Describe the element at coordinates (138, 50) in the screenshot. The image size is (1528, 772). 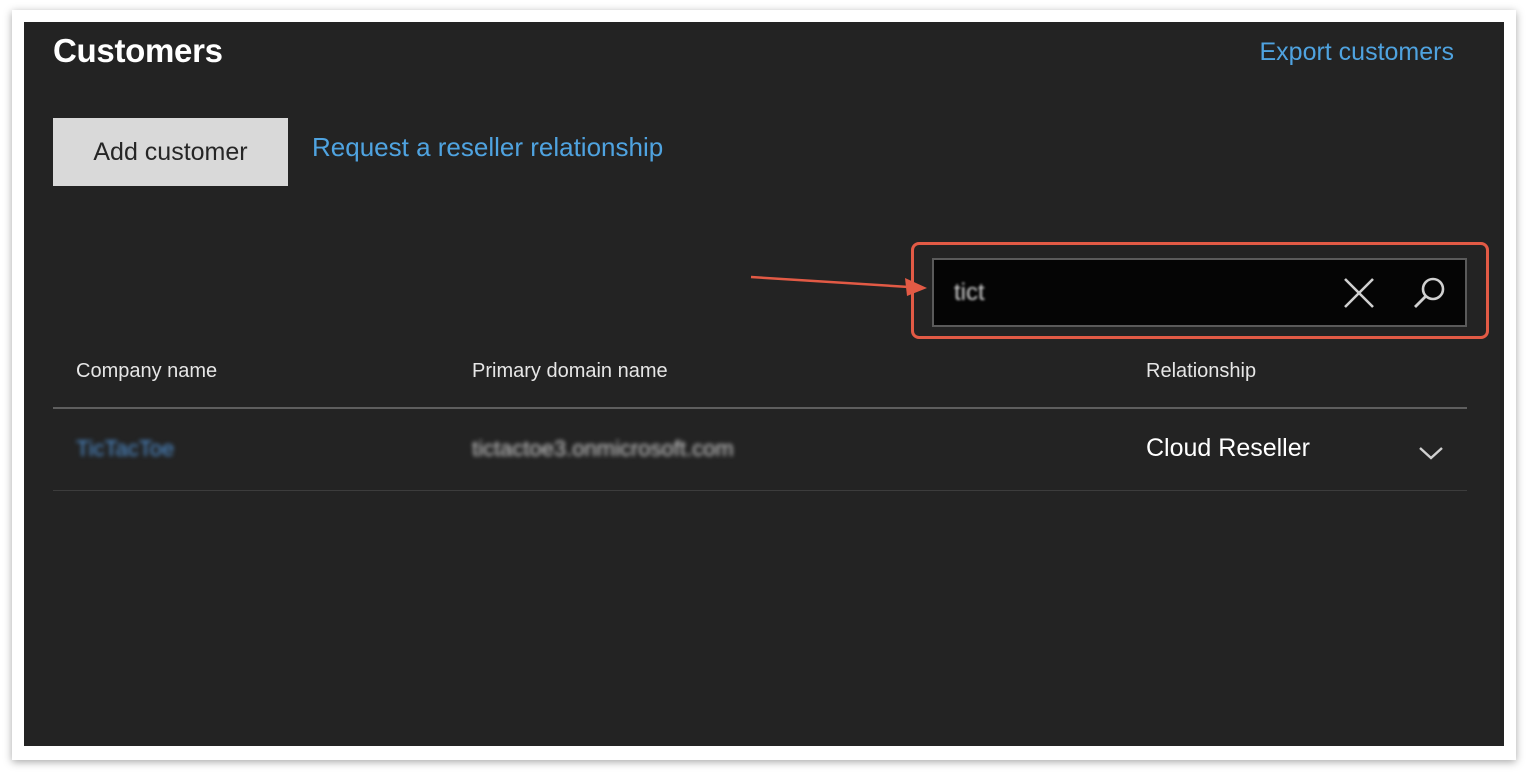
I see `page-title: Customers` at that location.